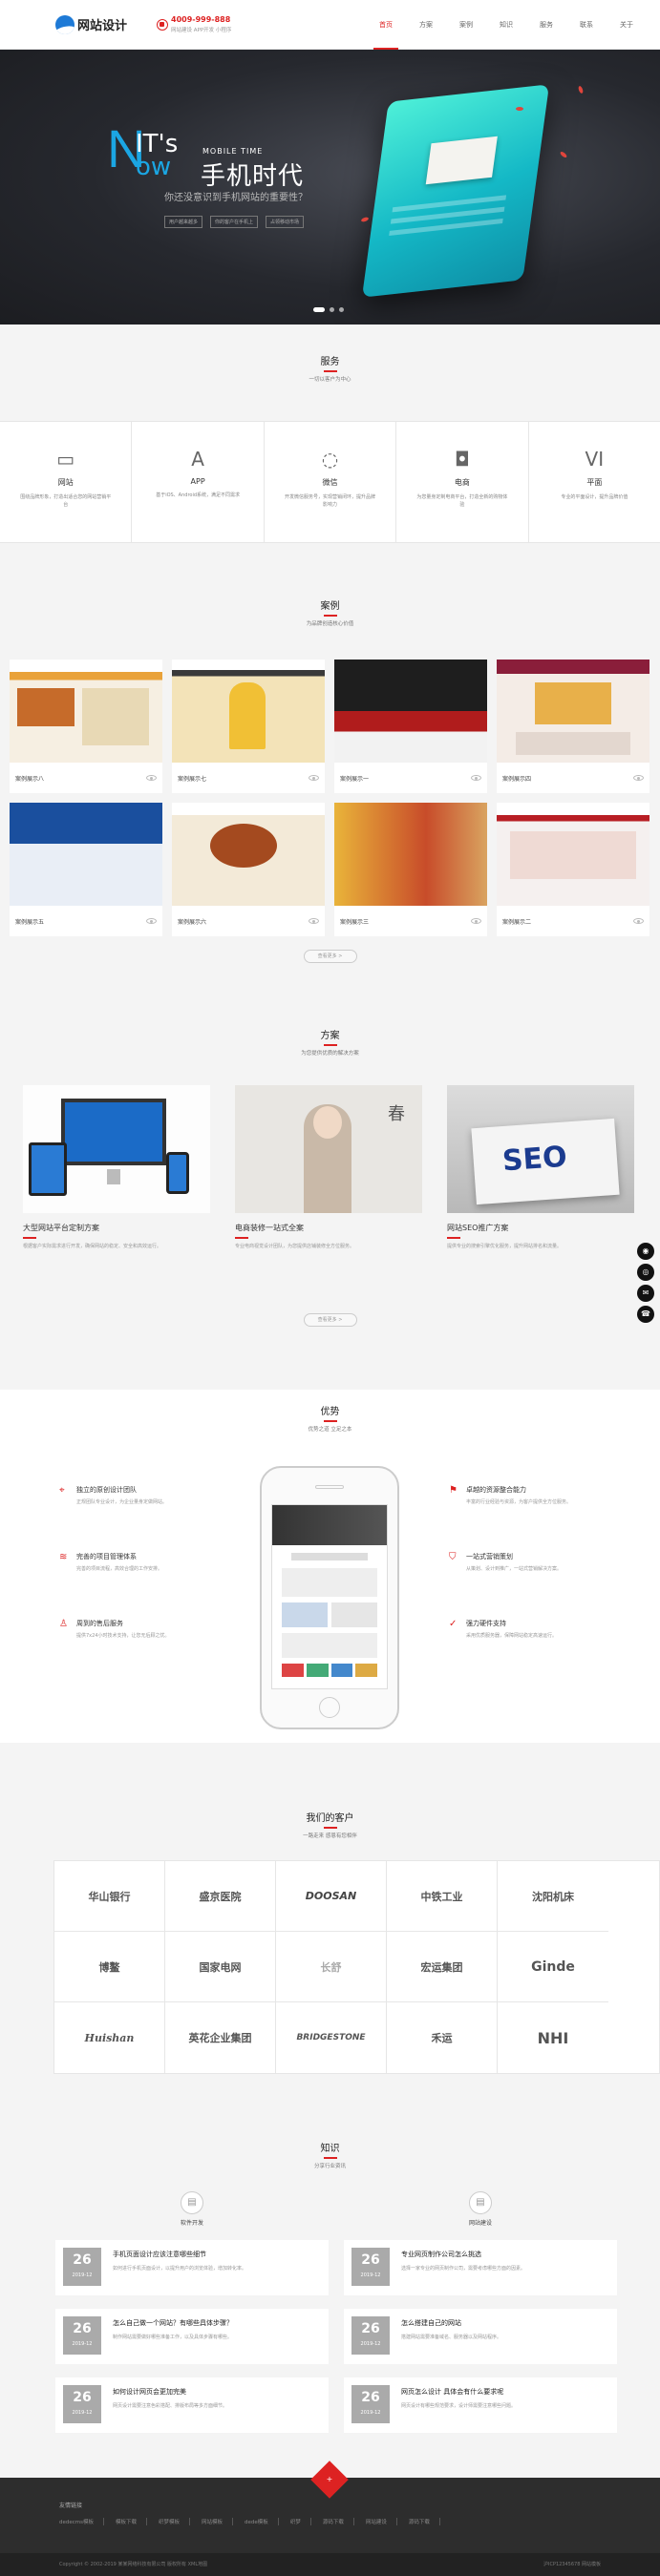 The image size is (660, 2576). Describe the element at coordinates (553, 1967) in the screenshot. I see `client-logo: Ginde` at that location.